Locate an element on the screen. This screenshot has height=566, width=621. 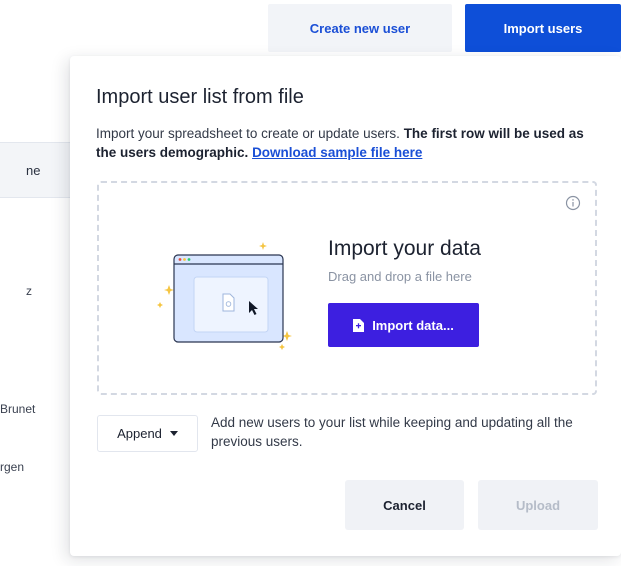
upload-illustration is located at coordinates (224, 296).